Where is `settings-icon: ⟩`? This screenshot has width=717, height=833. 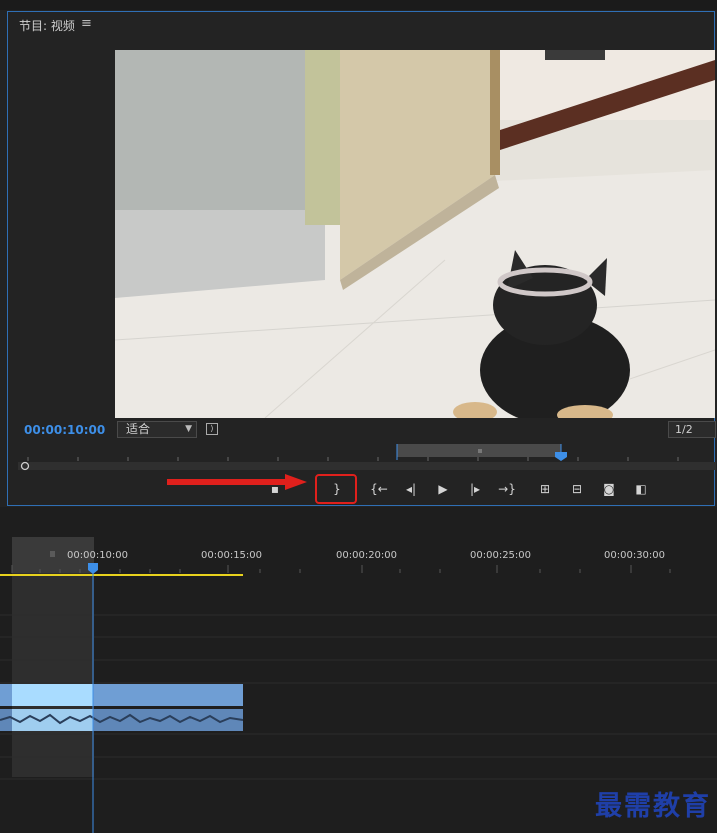 settings-icon: ⟩ is located at coordinates (212, 429).